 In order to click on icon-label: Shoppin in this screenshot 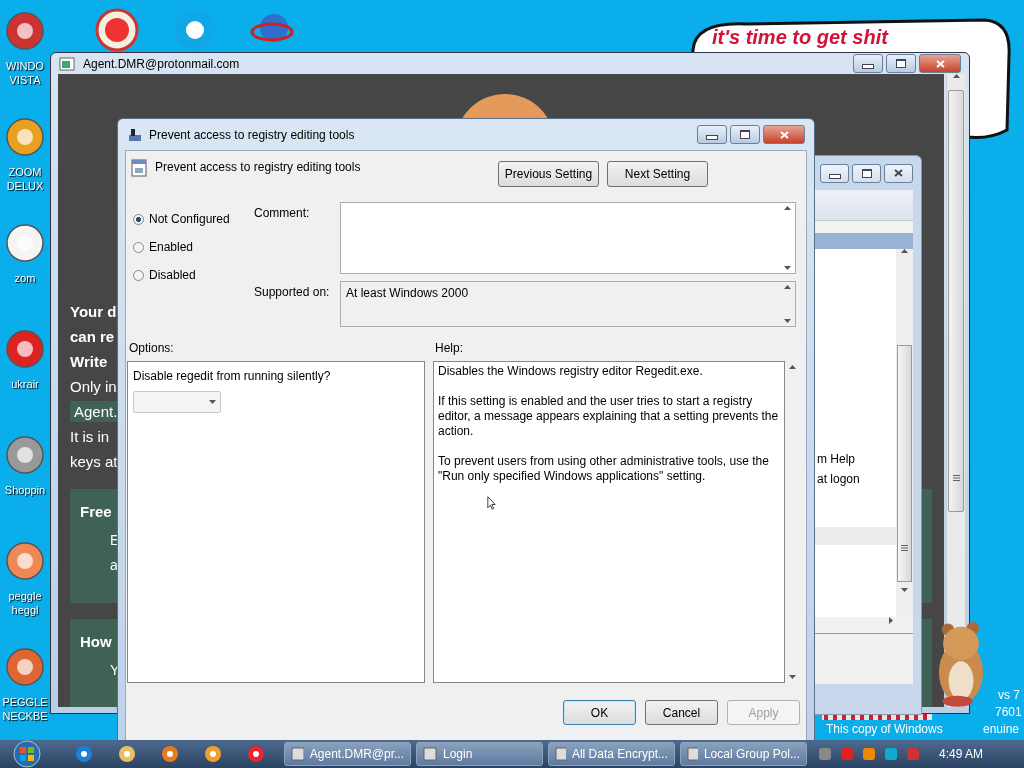, I will do `click(25, 490)`.